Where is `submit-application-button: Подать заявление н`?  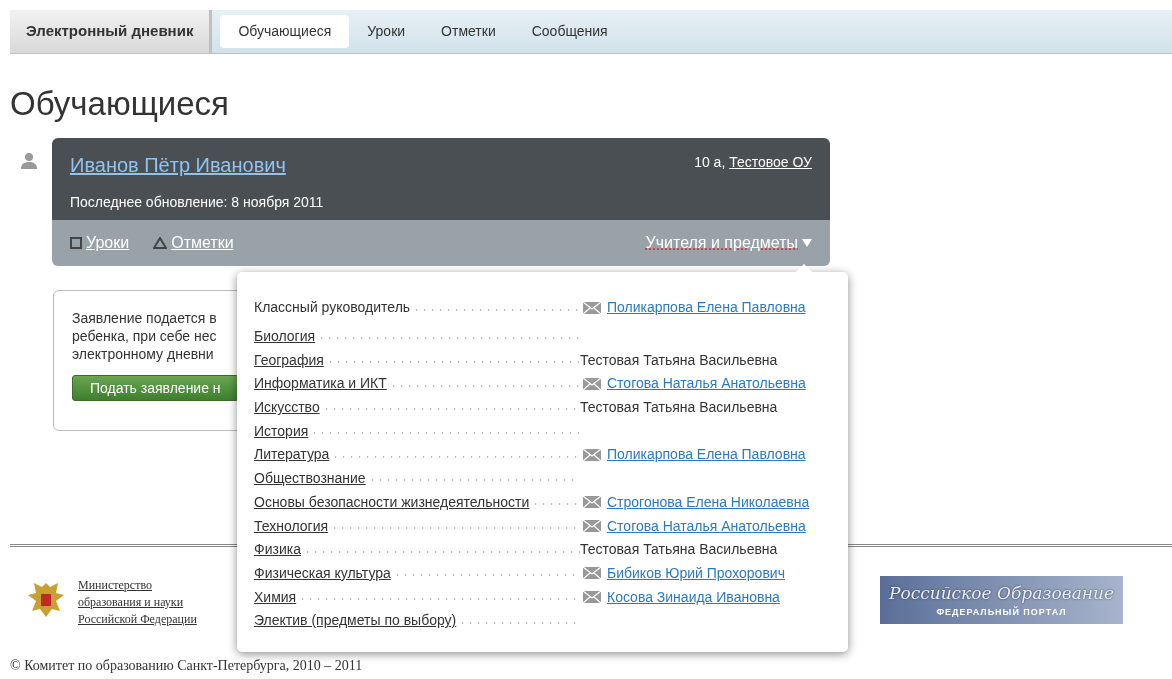
submit-application-button: Подать заявление н is located at coordinates (155, 387).